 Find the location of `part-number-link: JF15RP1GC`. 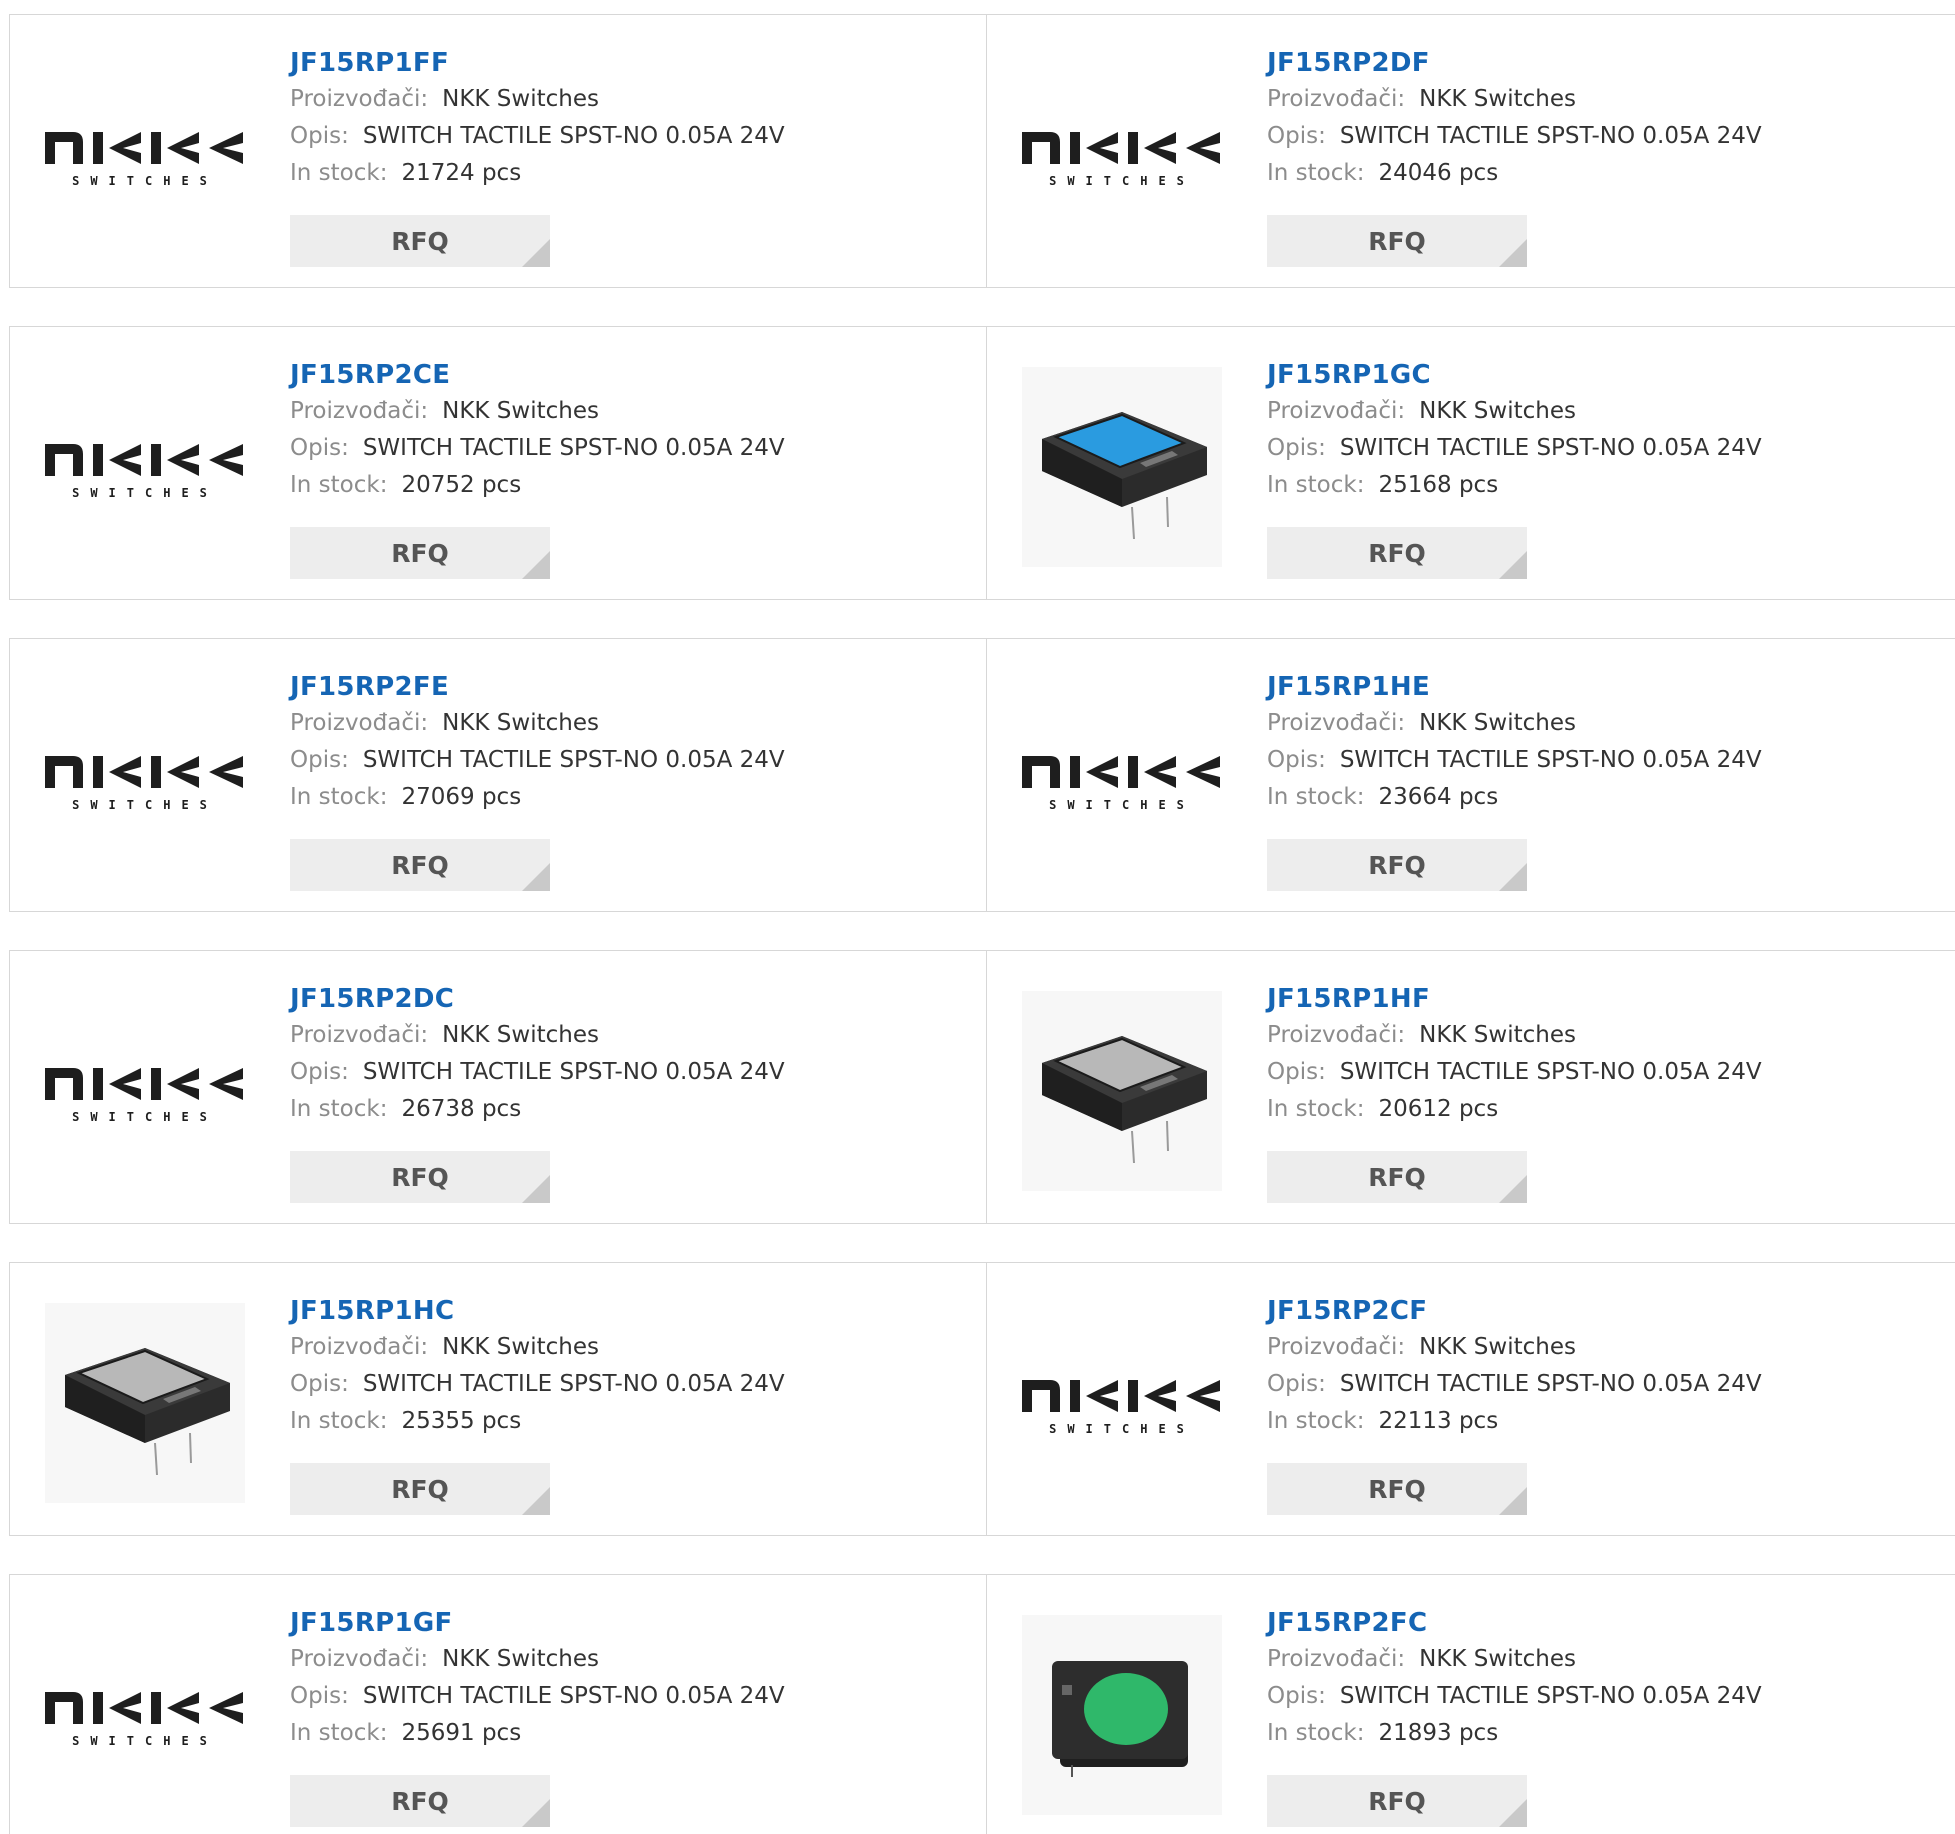

part-number-link: JF15RP1GC is located at coordinates (1514, 375).